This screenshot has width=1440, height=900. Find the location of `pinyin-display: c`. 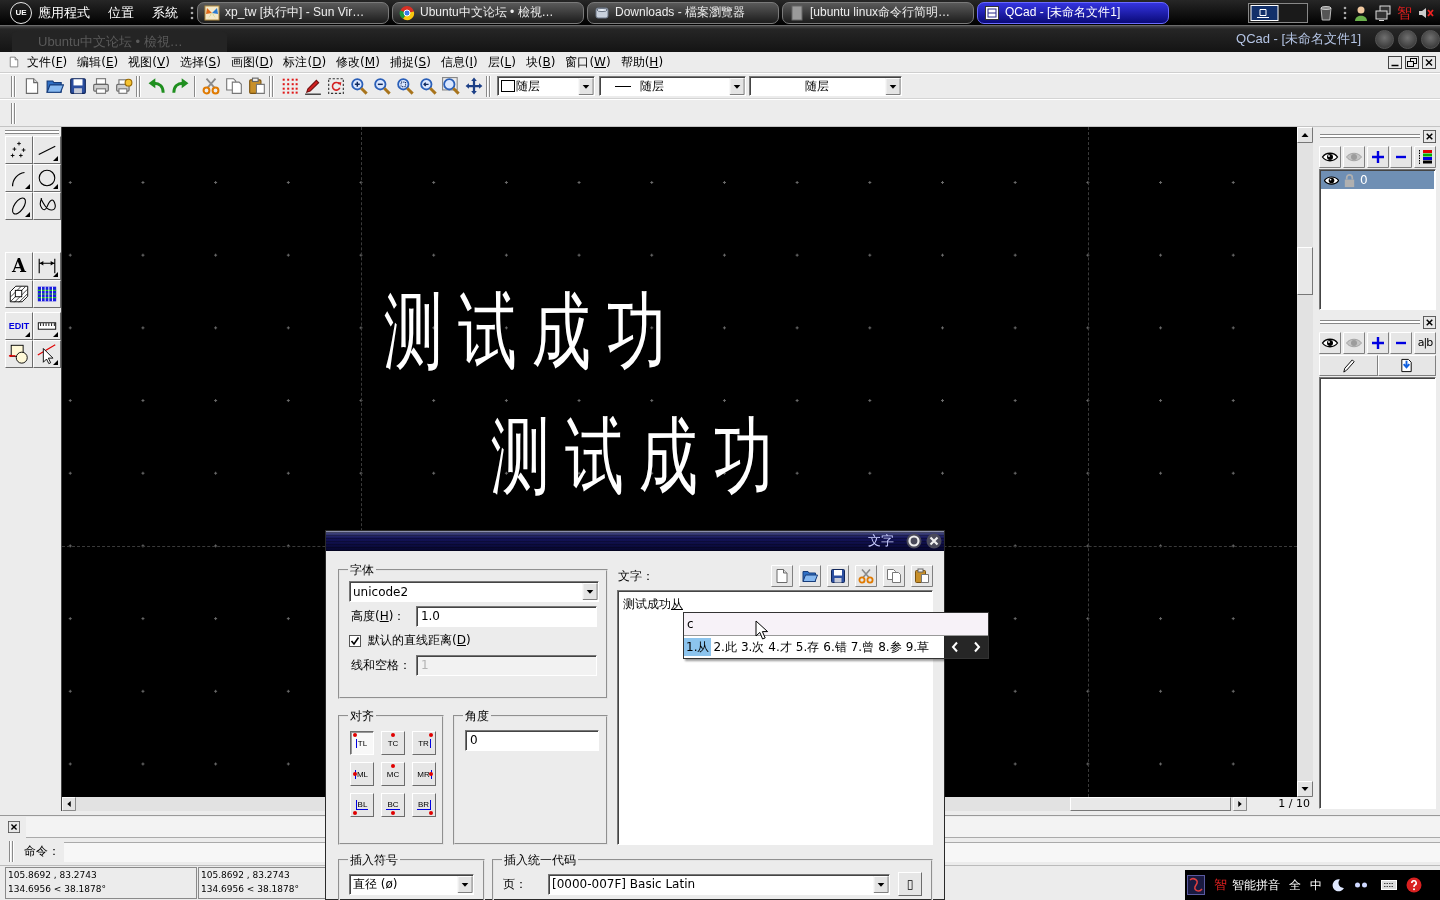

pinyin-display: c is located at coordinates (836, 624).